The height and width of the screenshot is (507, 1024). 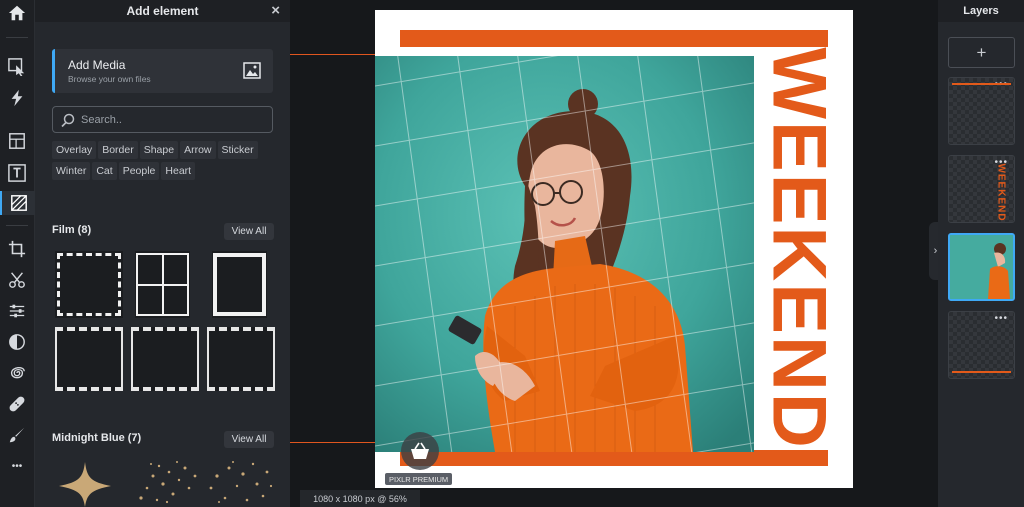 What do you see at coordinates (17, 435) in the screenshot?
I see `brush-icon` at bounding box center [17, 435].